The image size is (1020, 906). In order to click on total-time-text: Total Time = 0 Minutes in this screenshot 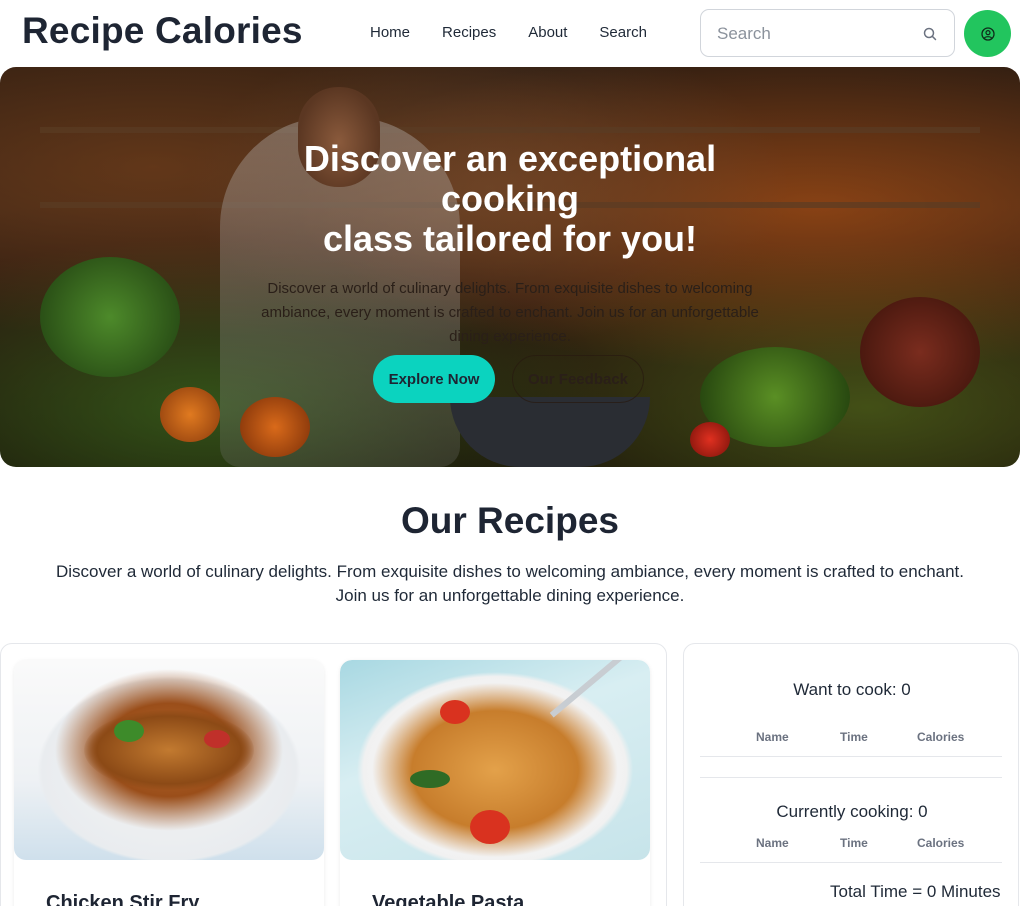, I will do `click(915, 891)`.